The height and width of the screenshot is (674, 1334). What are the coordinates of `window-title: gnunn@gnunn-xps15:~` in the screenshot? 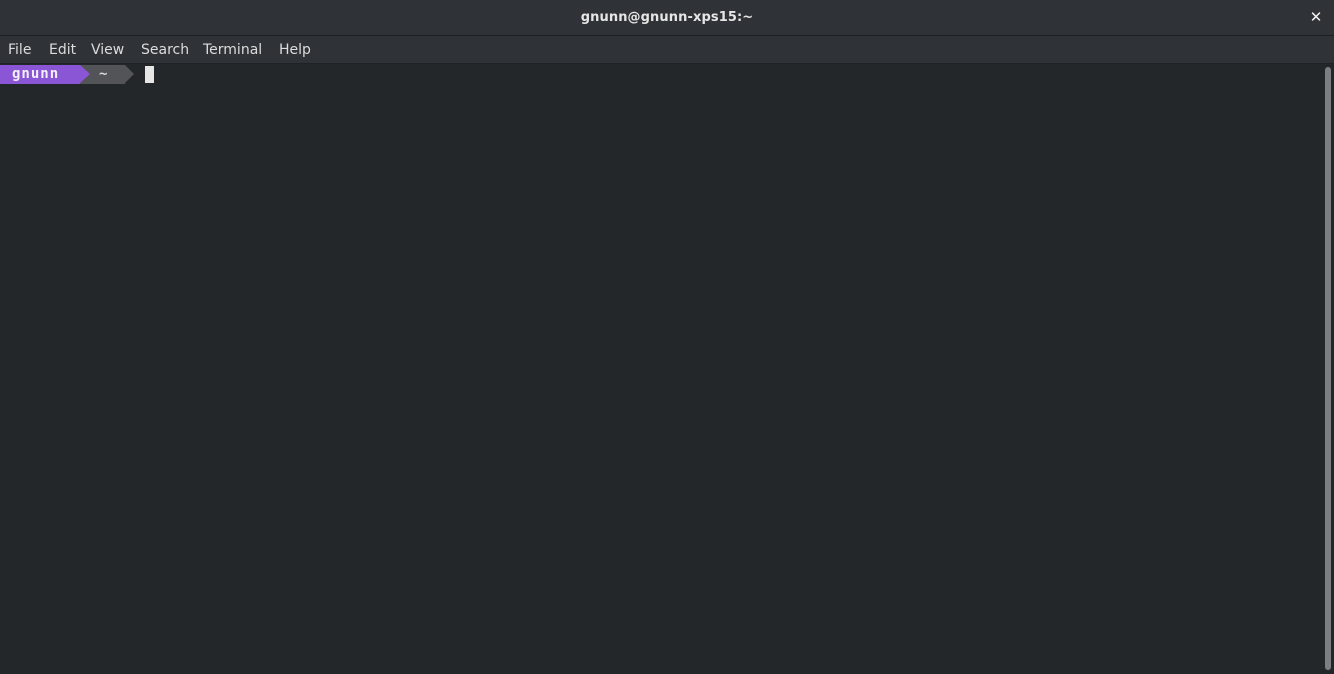 It's located at (667, 17).